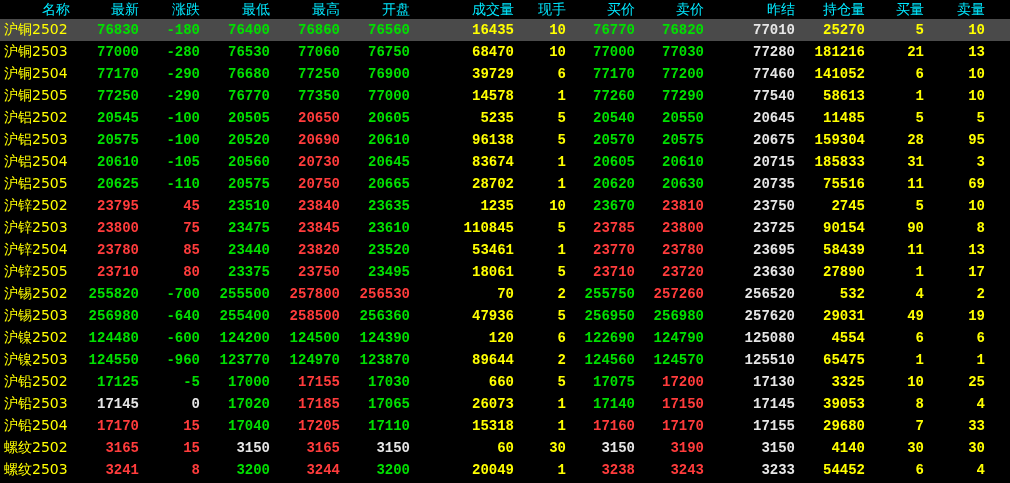  I want to click on table-cell-text: 17170, so click(117, 426).